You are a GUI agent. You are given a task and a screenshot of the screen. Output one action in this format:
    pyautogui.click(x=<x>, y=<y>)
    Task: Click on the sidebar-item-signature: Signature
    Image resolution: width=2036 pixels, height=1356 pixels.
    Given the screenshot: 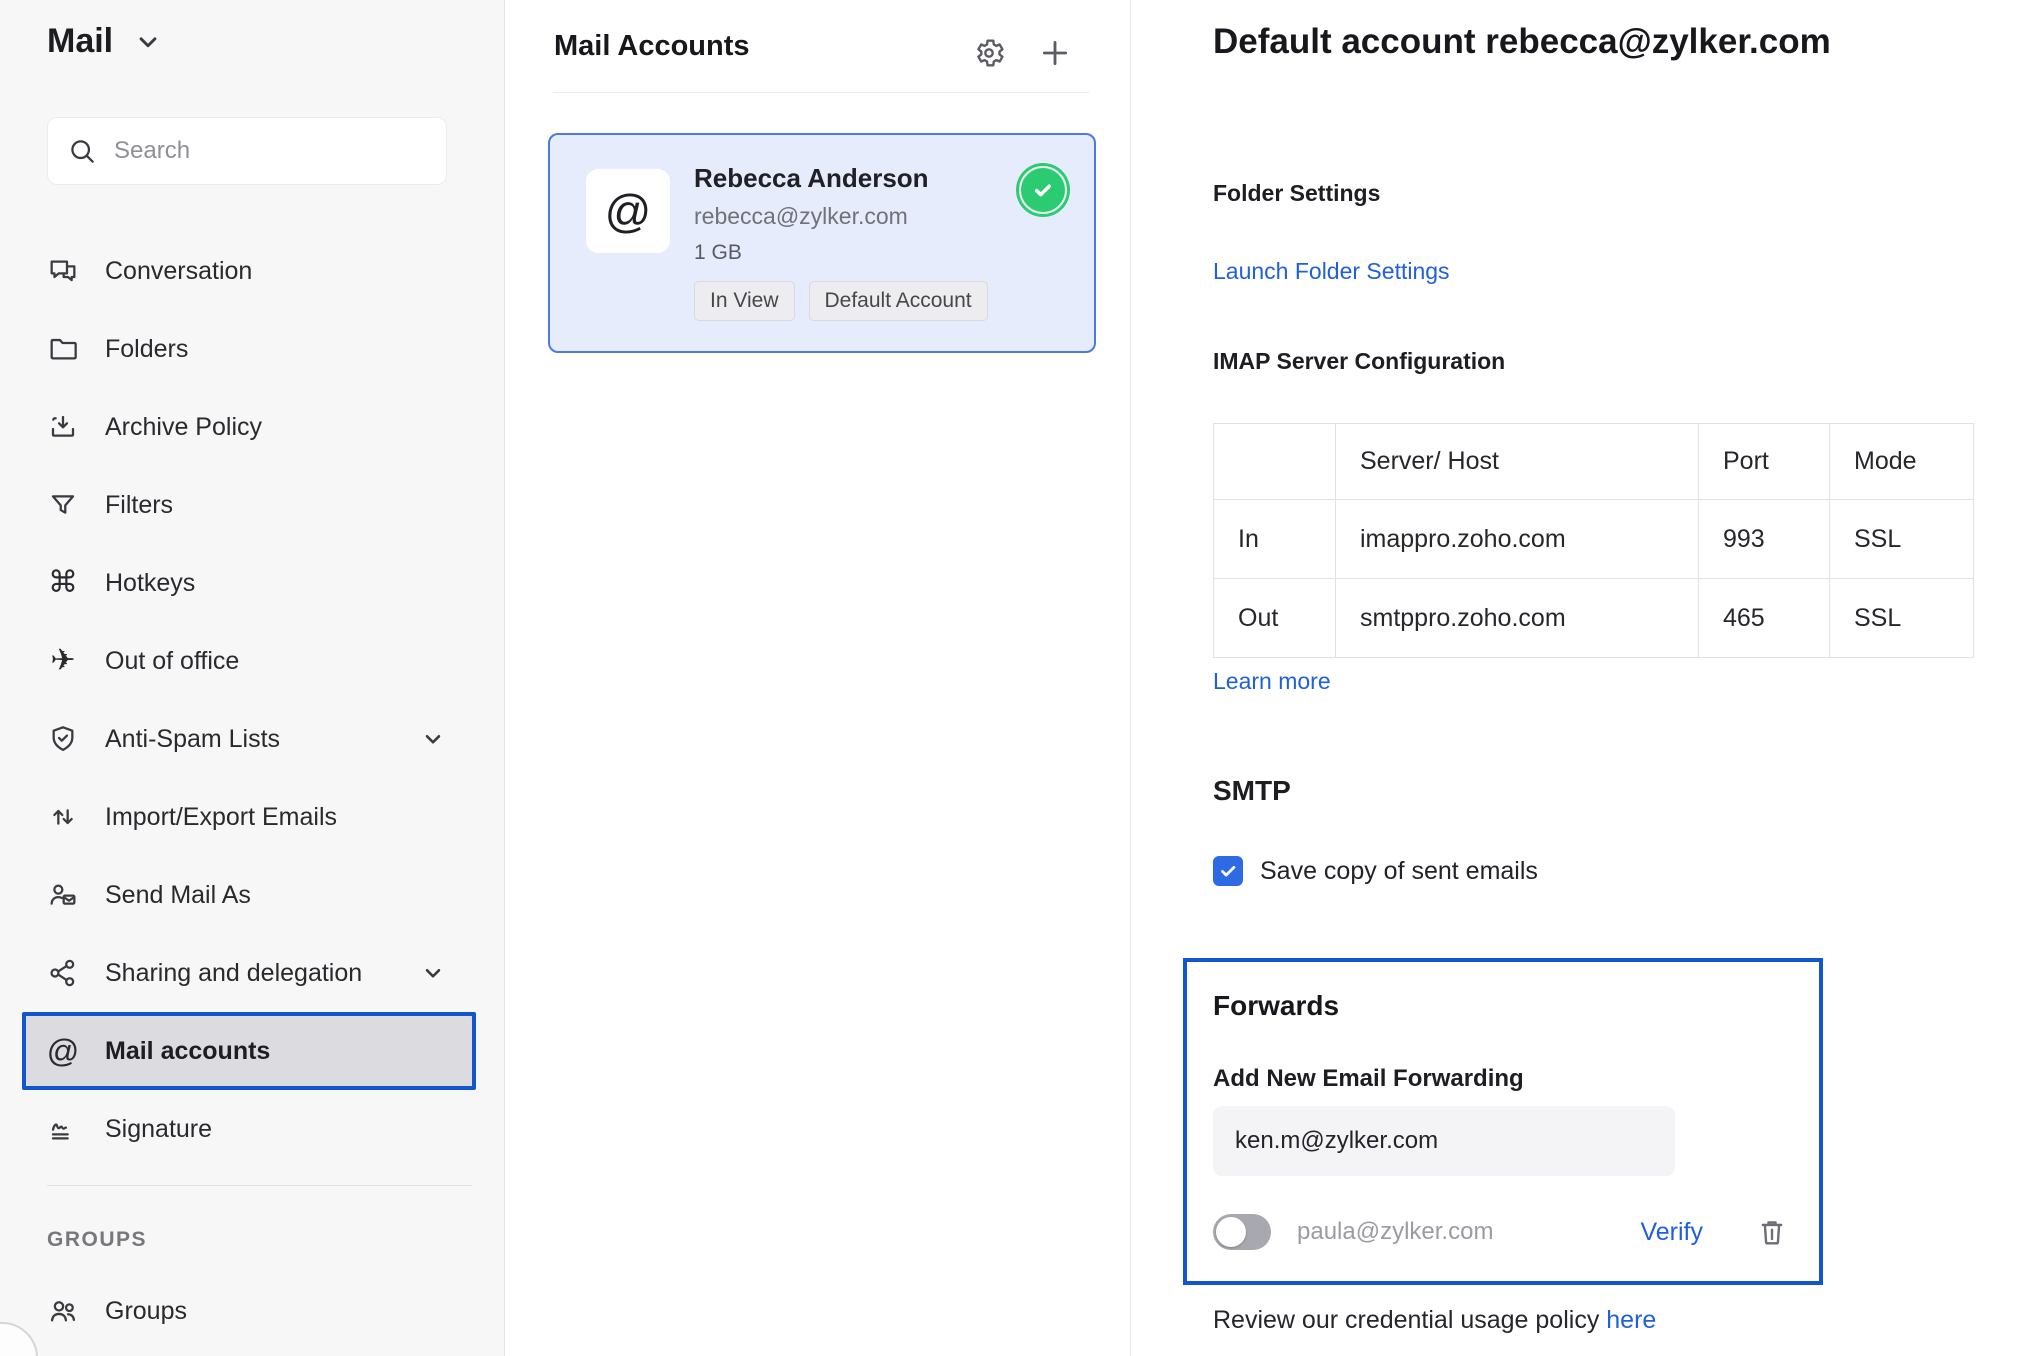 What is the action you would take?
    pyautogui.click(x=252, y=1129)
    